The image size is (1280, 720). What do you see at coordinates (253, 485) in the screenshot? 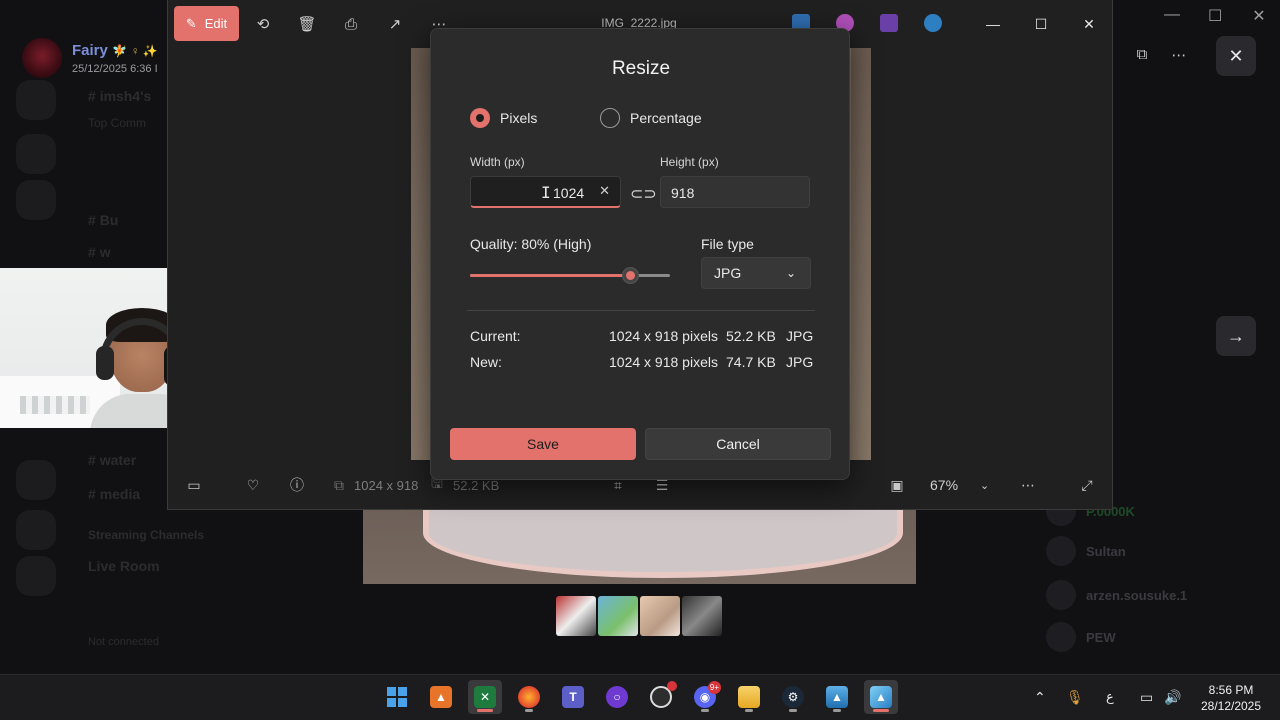
I see `favorite-icon: ♡` at bounding box center [253, 485].